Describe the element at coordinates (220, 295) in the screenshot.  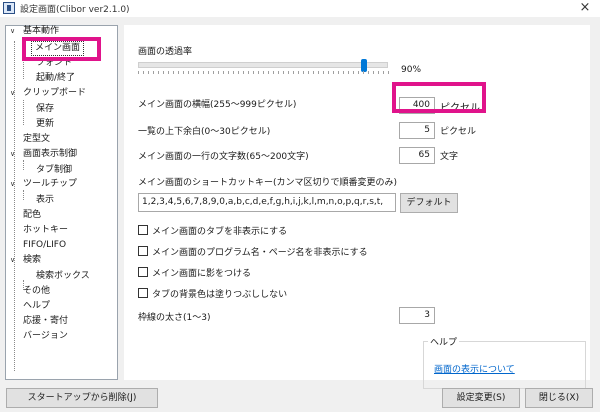
I see `checkbox-label: タブの背景色は塗りつぶししない` at that location.